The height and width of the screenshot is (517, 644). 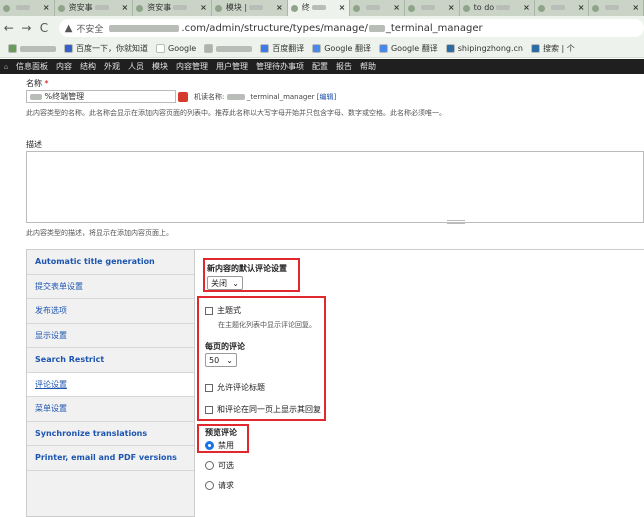 What do you see at coordinates (144, 28) in the screenshot?
I see `redacted-host` at bounding box center [144, 28].